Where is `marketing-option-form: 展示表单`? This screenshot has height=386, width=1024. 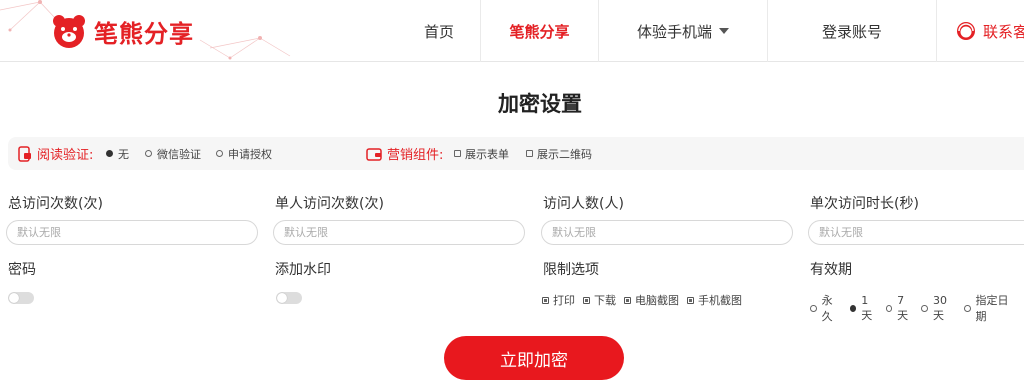 marketing-option-form: 展示表单 is located at coordinates (481, 153).